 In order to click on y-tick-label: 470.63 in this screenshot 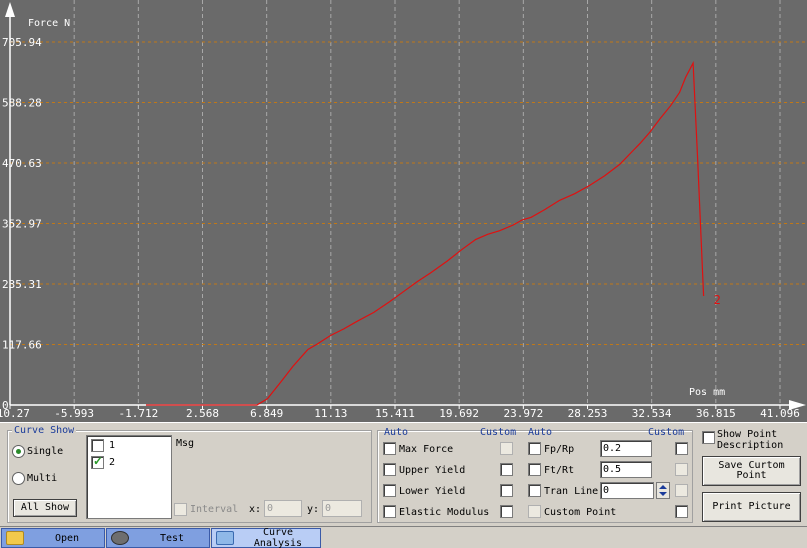, I will do `click(22, 163)`.